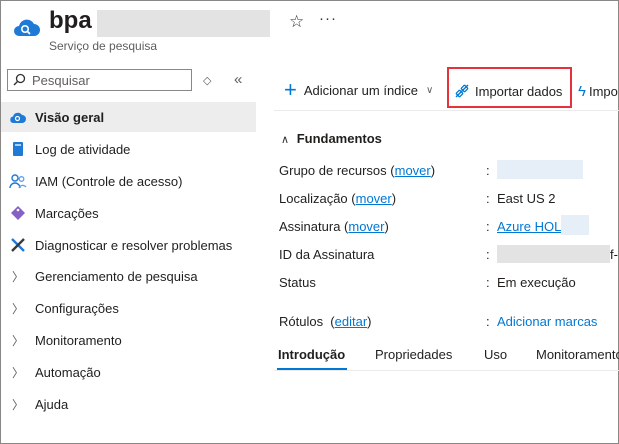 The width and height of the screenshot is (619, 444). What do you see at coordinates (116, 276) in the screenshot?
I see `sidebar-item-label: Gerenciamento de pesquisa` at bounding box center [116, 276].